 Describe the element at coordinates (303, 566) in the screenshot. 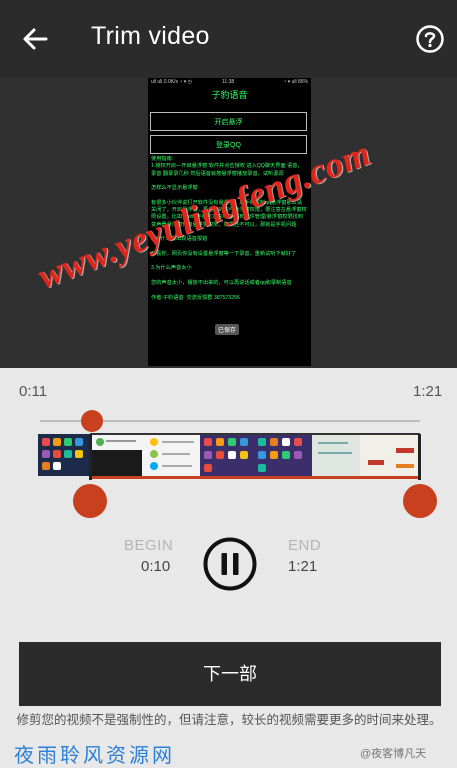

I see `end-value: 1:21` at that location.